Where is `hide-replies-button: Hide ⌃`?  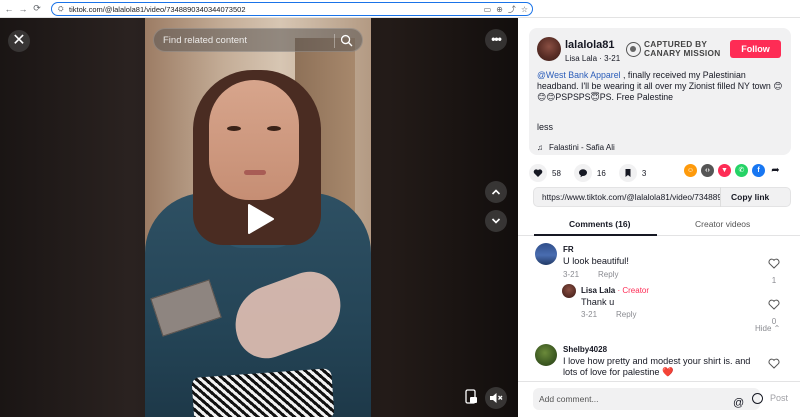
hide-replies-button: Hide ⌃ is located at coordinates (767, 328).